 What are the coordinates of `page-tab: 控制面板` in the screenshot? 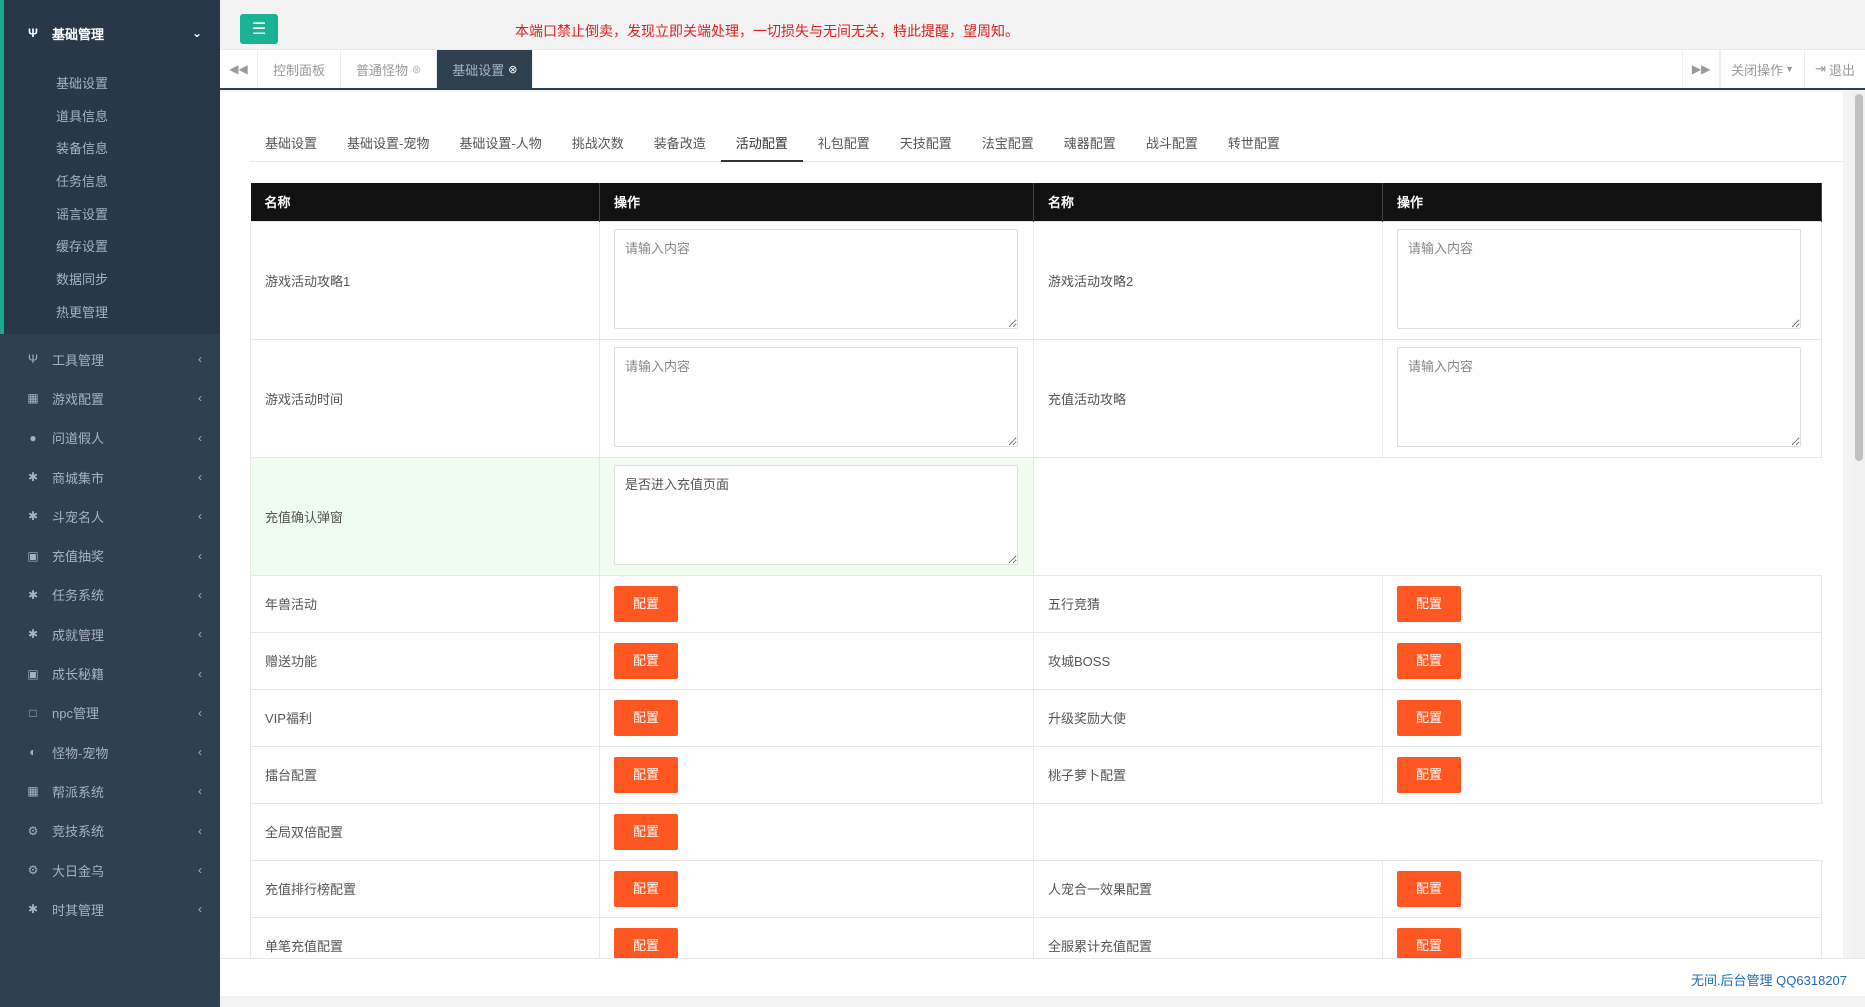 It's located at (300, 69).